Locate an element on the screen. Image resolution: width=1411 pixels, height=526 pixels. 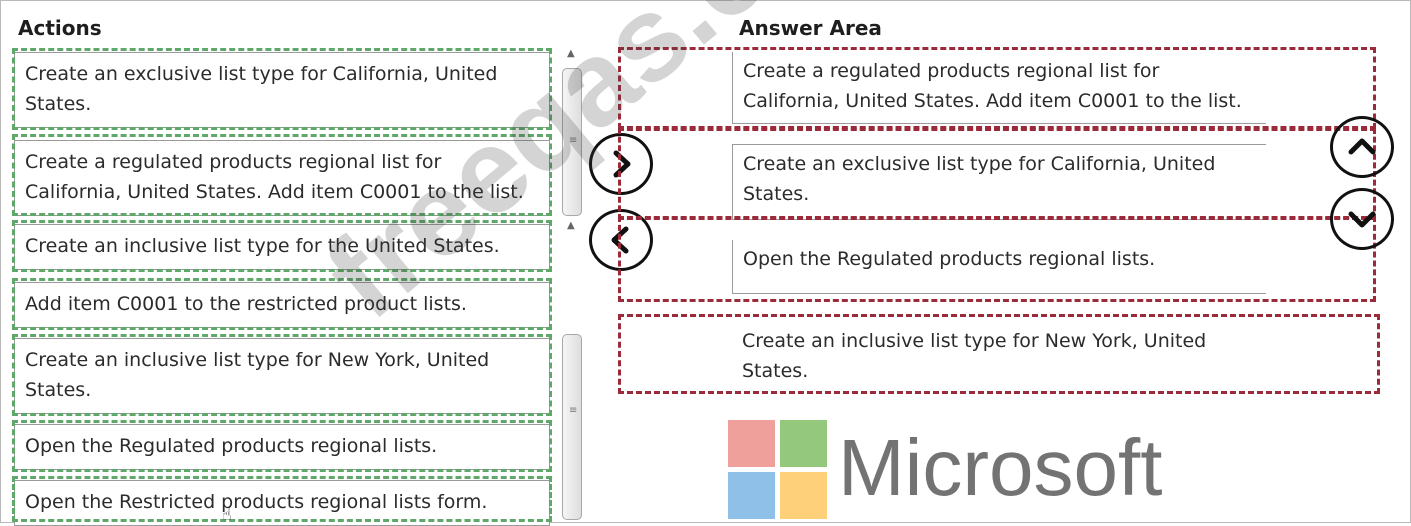
move-right-button is located at coordinates (621, 164).